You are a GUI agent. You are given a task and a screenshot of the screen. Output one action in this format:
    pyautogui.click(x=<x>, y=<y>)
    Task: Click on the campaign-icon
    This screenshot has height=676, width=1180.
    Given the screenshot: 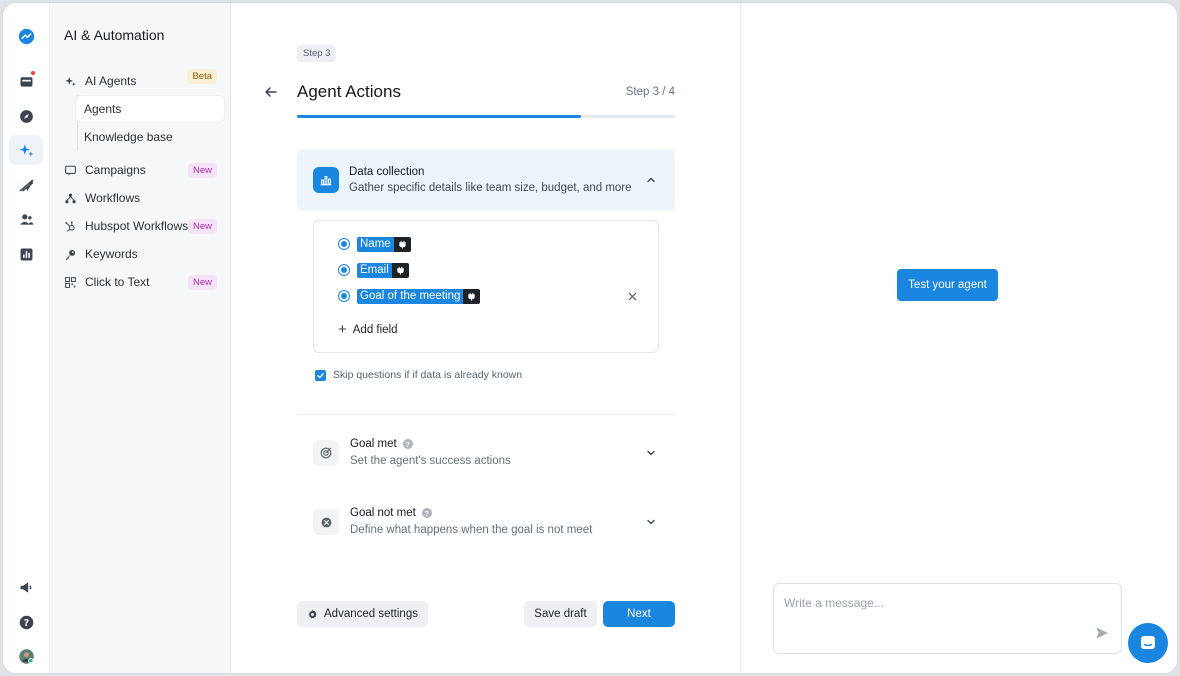 What is the action you would take?
    pyautogui.click(x=70, y=170)
    